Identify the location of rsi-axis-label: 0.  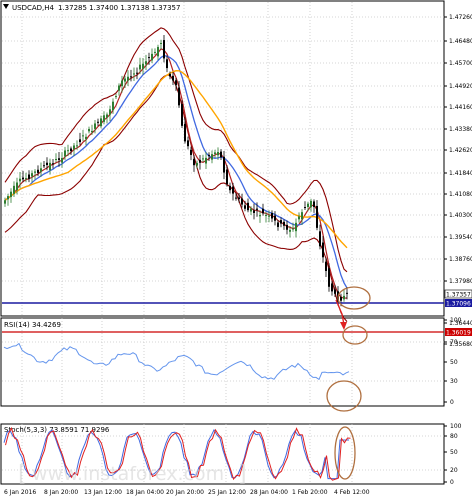
(452, 402).